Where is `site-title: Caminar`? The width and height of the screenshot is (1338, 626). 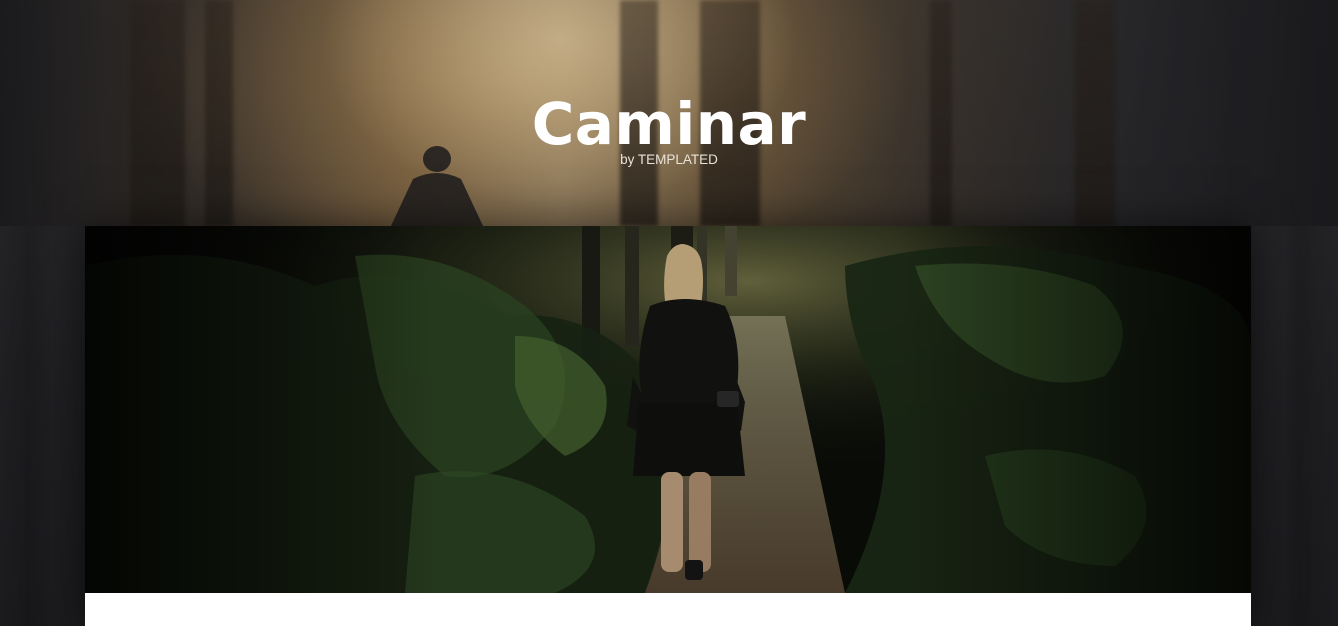 site-title: Caminar is located at coordinates (669, 124).